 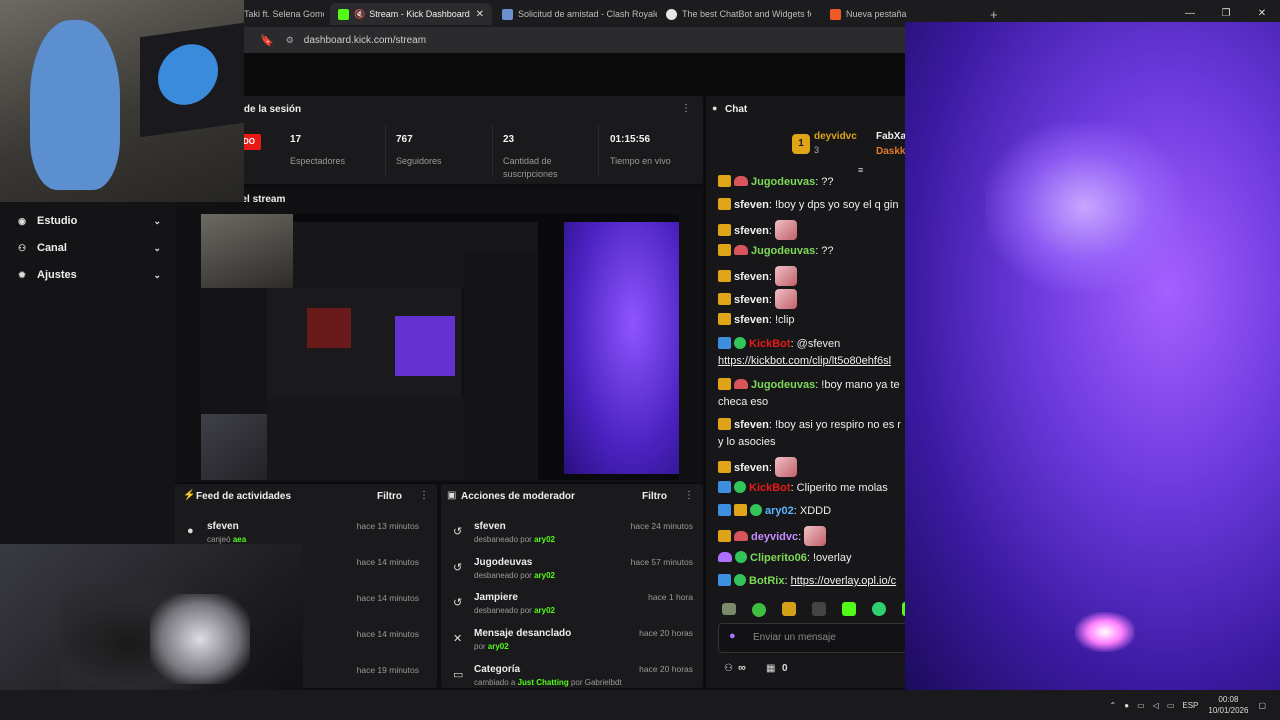 I want to click on url-field: dashboard.kick.com/stream, so click(x=365, y=40).